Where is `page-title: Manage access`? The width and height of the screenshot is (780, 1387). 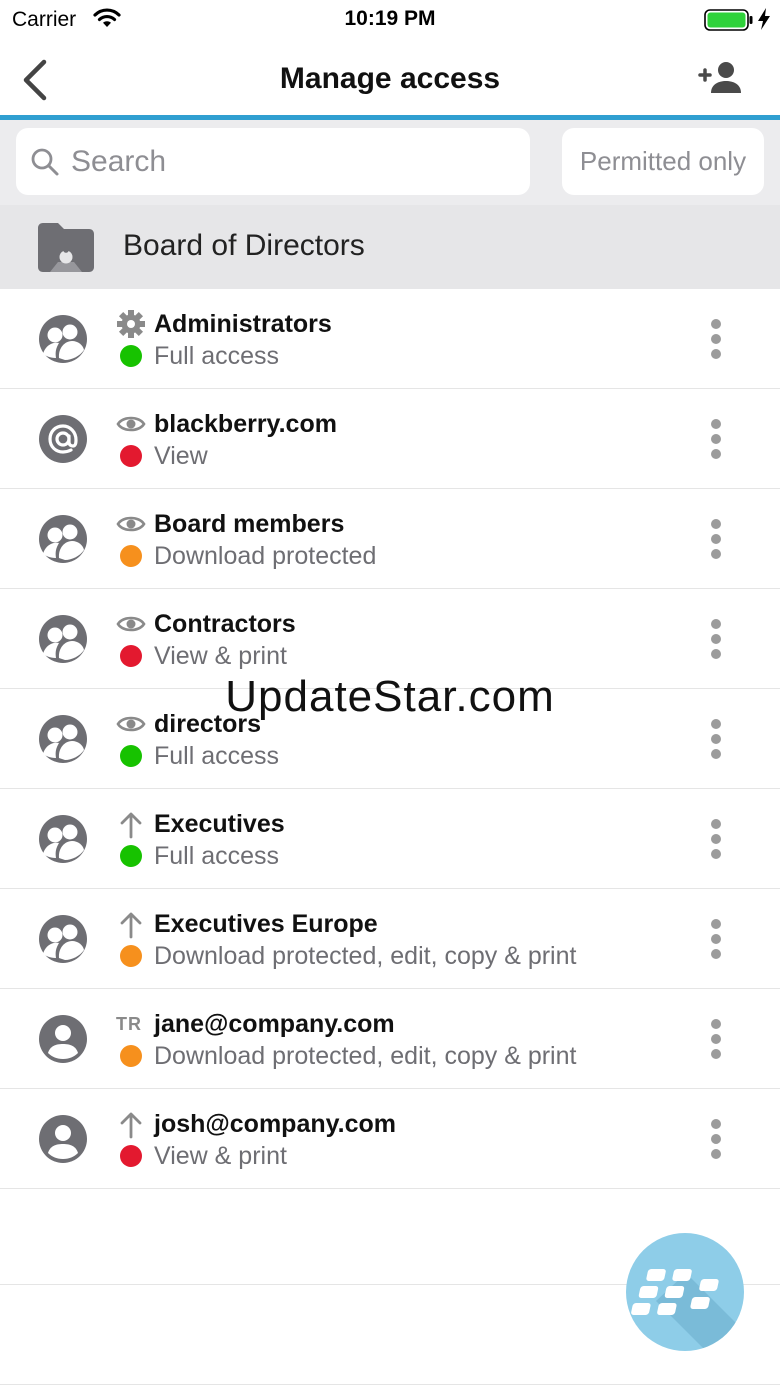
page-title: Manage access is located at coordinates (390, 78).